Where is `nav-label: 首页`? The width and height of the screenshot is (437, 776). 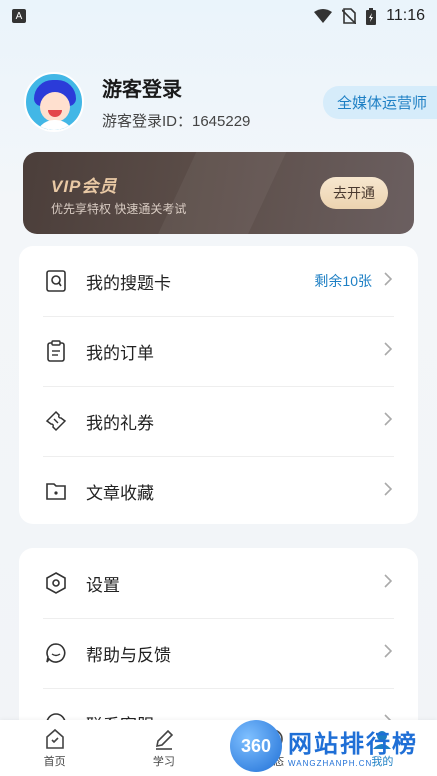 nav-label: 首页 is located at coordinates (54, 761).